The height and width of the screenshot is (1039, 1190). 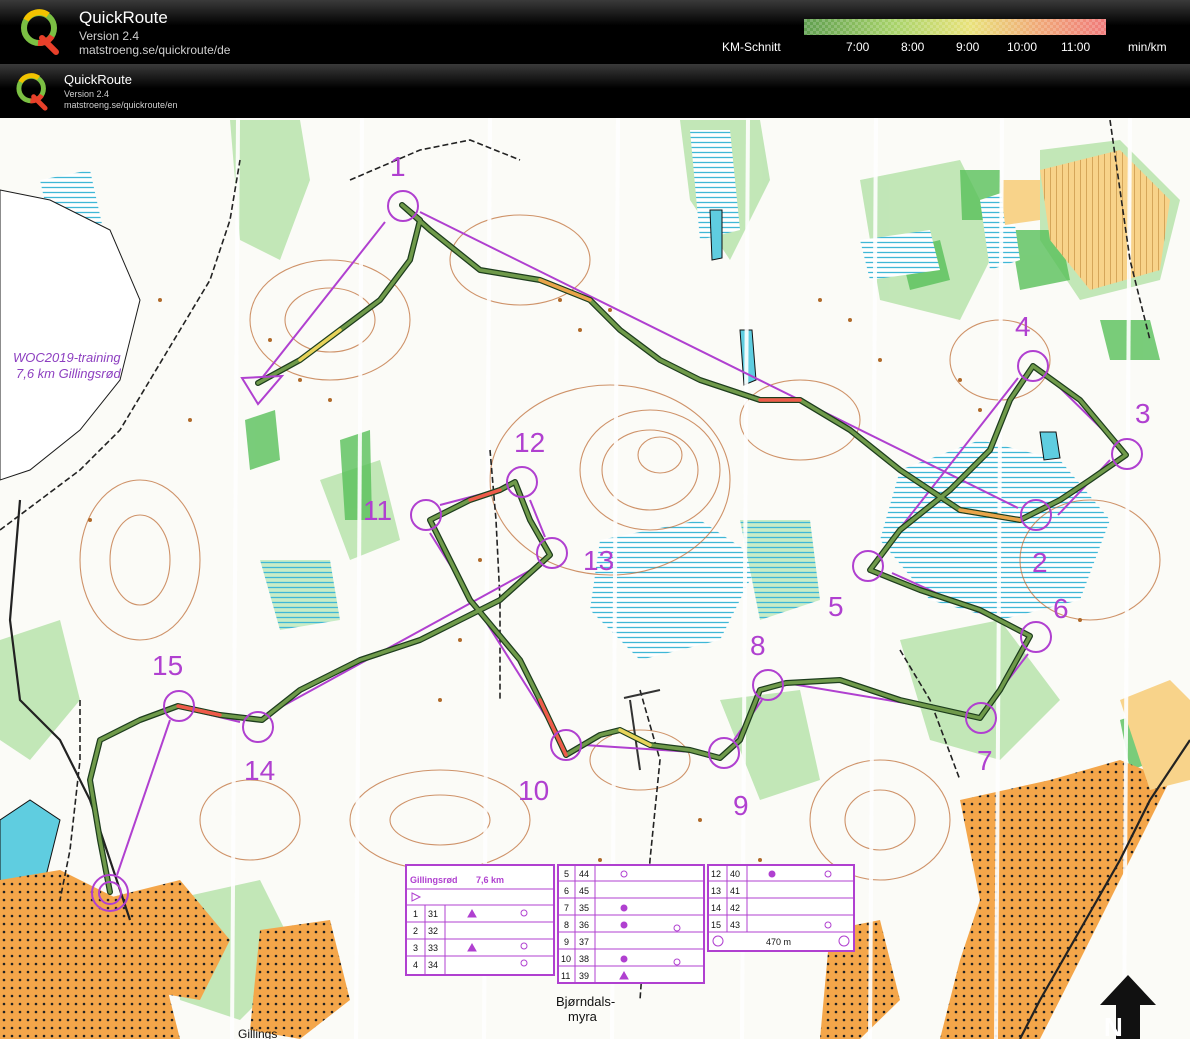 I want to click on control-number-12: 12, so click(x=529, y=442).